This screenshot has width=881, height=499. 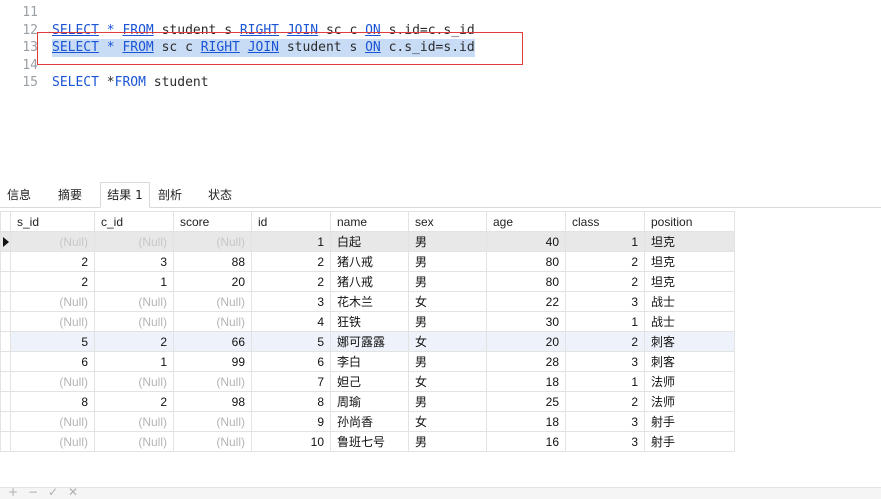 What do you see at coordinates (70, 195) in the screenshot?
I see `tab-summary: 摘要` at bounding box center [70, 195].